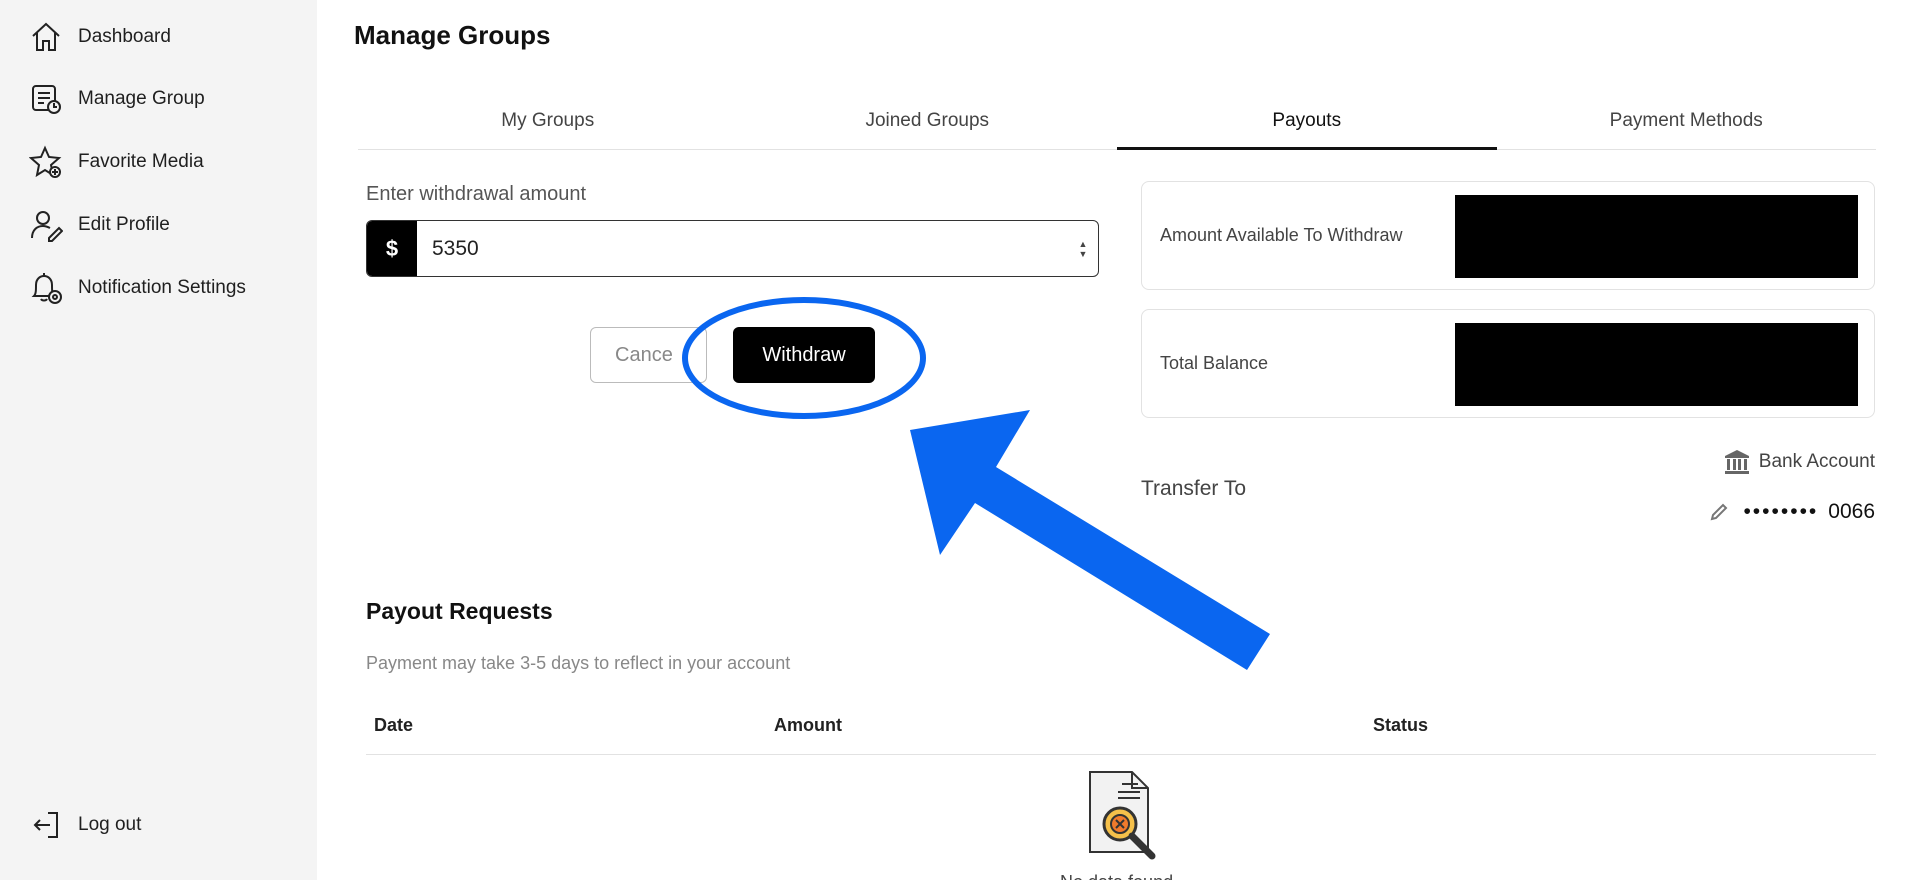  I want to click on total-balance-card: Total Balance, so click(1508, 363).